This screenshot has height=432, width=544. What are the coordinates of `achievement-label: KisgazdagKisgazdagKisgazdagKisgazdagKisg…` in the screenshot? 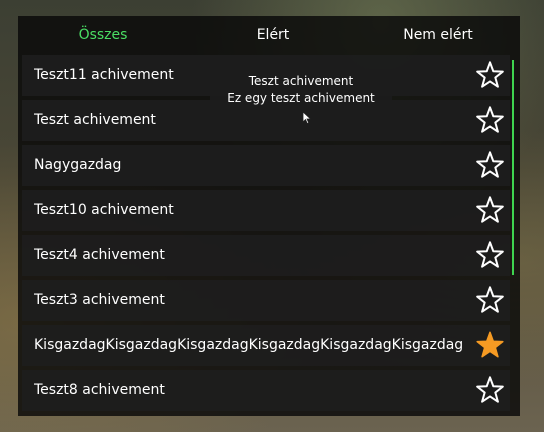 It's located at (248, 345).